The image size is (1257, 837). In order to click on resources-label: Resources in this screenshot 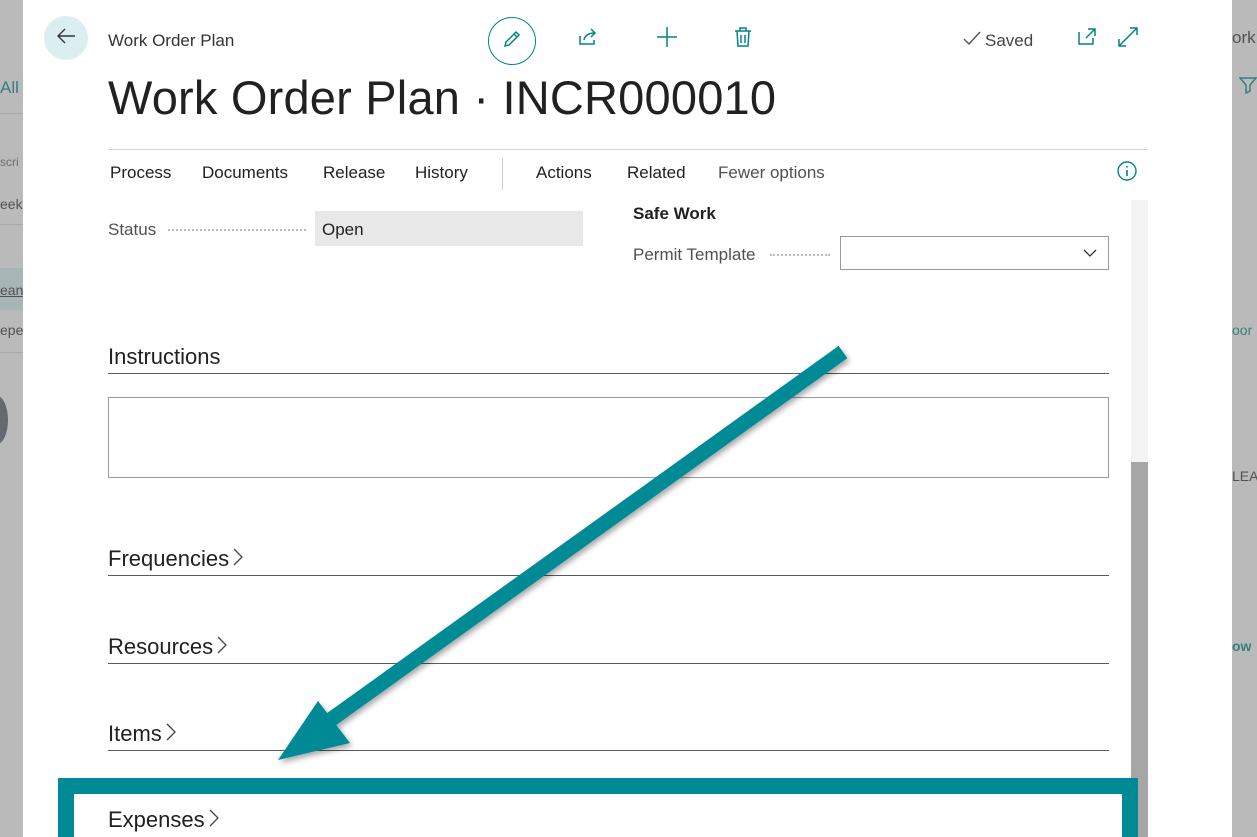, I will do `click(161, 646)`.